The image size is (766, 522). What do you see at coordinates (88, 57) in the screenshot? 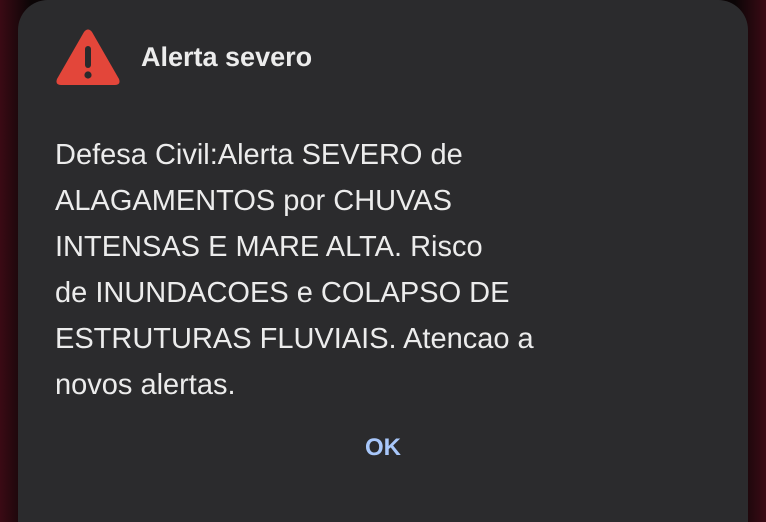
I see `warning-icon` at bounding box center [88, 57].